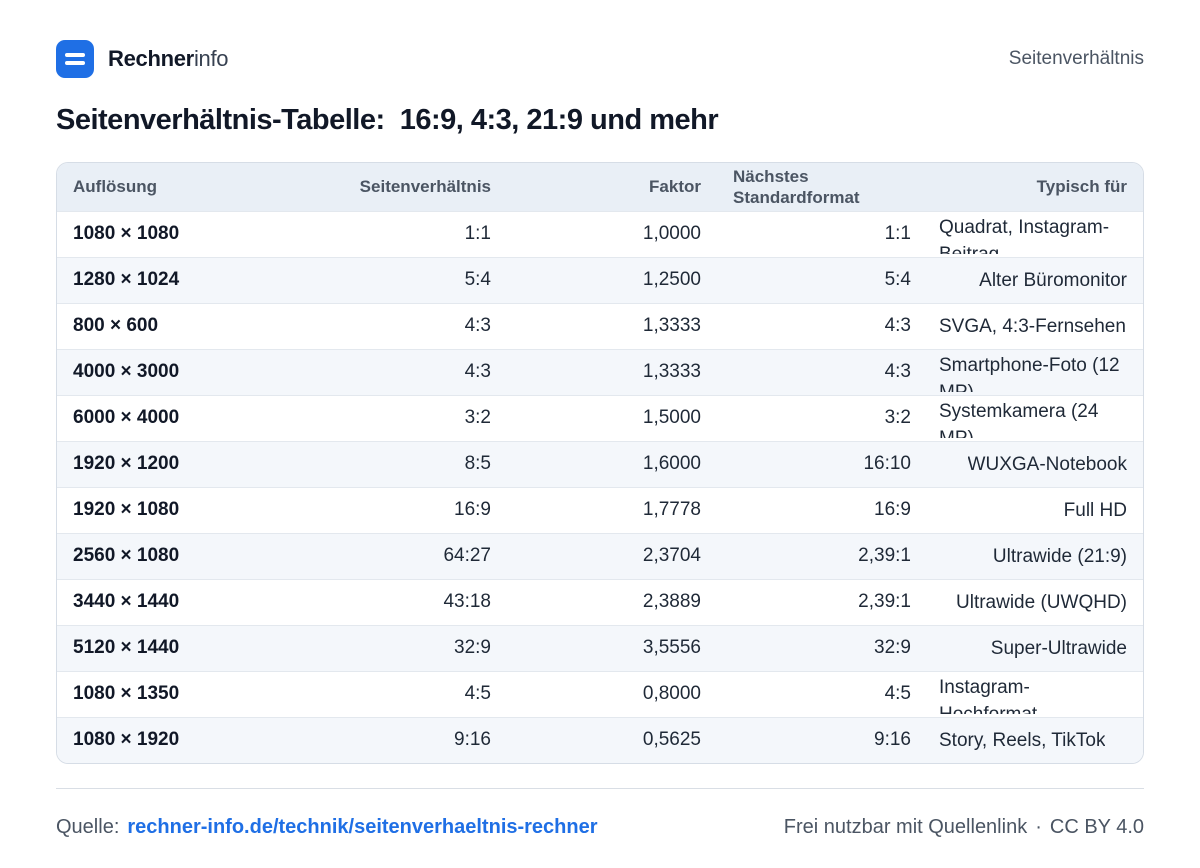 Image resolution: width=1200 pixels, height=868 pixels. Describe the element at coordinates (472, 740) in the screenshot. I see `cell-aspect-ratio: 9:16` at that location.